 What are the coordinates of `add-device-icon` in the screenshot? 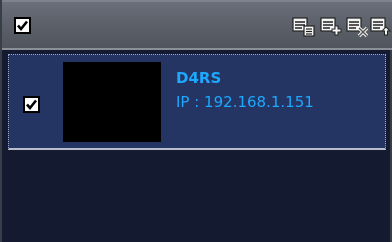 It's located at (332, 27).